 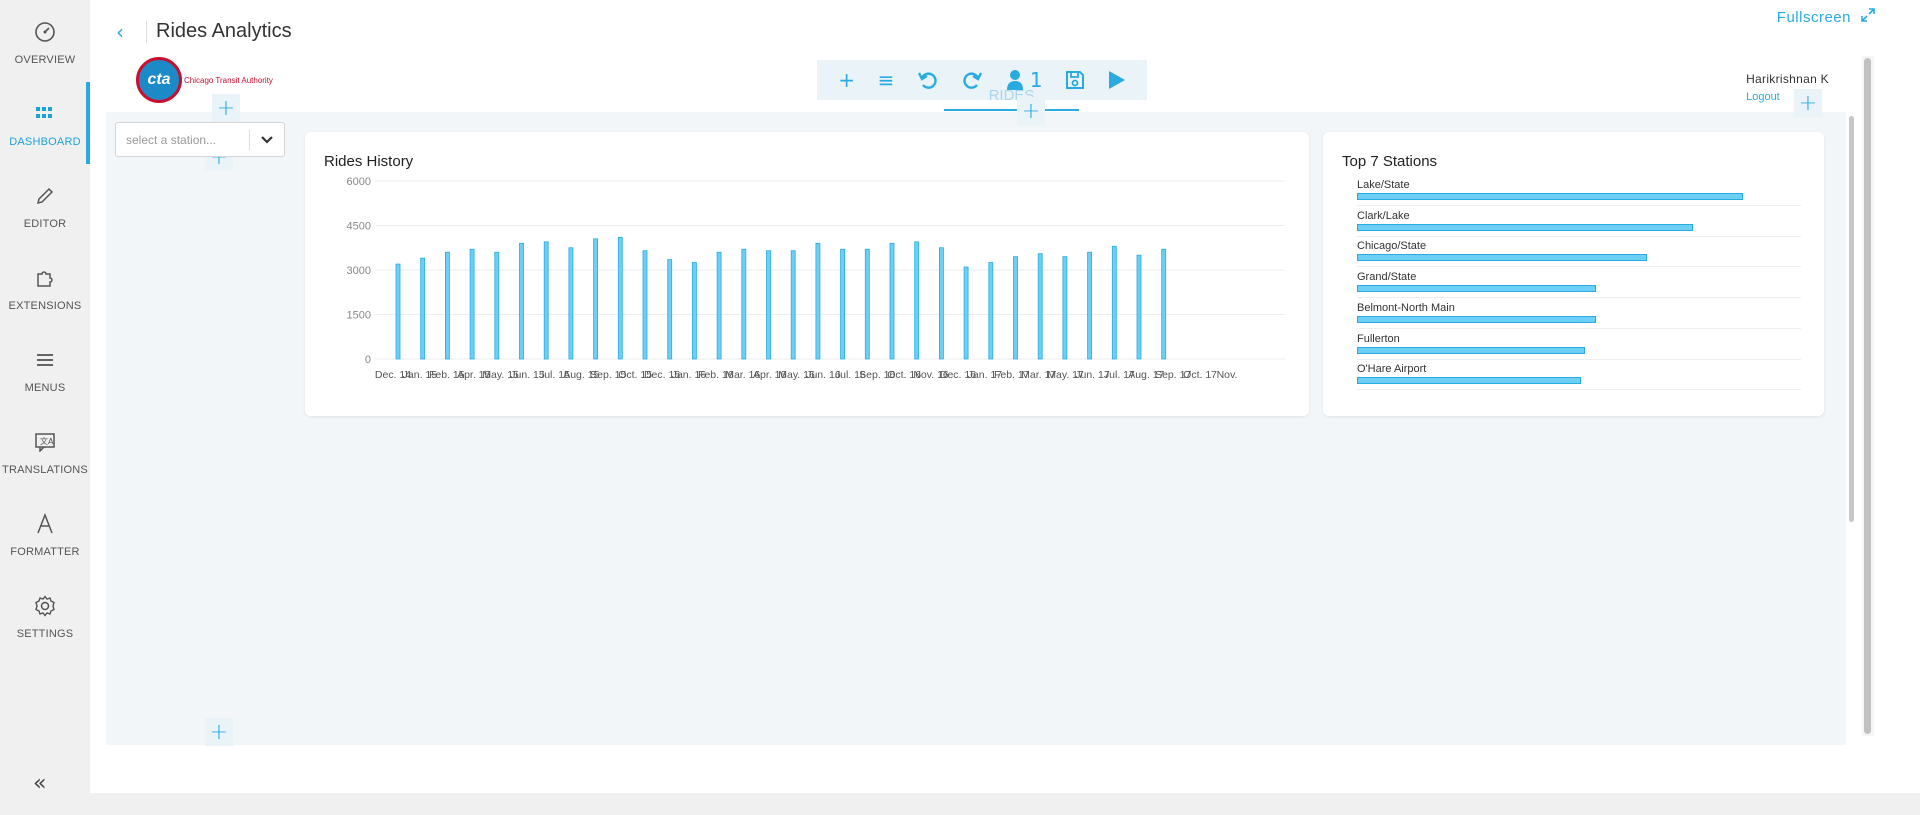 I want to click on station-row: O'Hare Airport, so click(x=1579, y=377).